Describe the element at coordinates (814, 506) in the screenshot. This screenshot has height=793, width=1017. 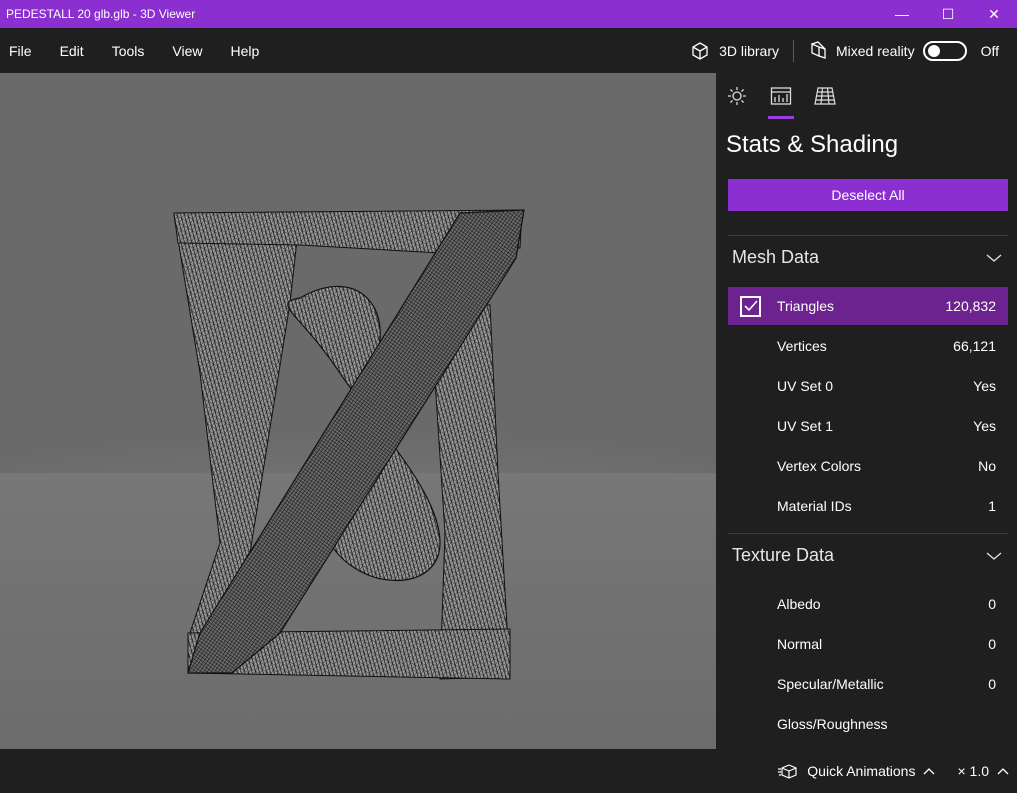
I see `mesh-row-label: Material IDs` at that location.